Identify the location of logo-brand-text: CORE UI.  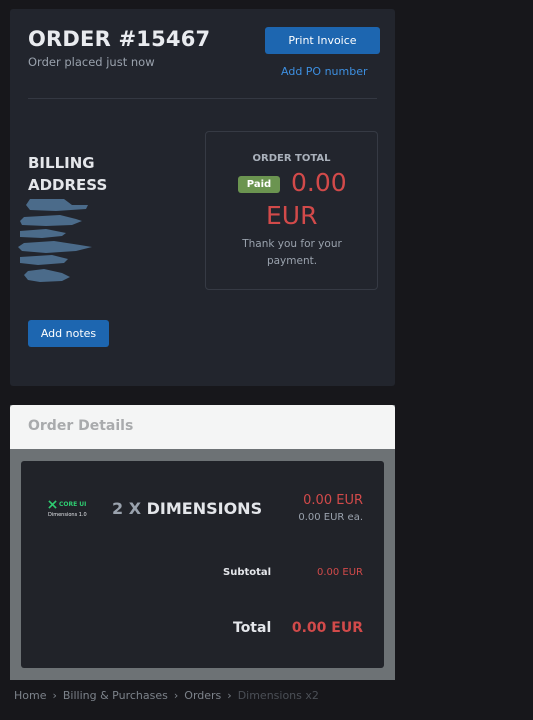
(73, 504).